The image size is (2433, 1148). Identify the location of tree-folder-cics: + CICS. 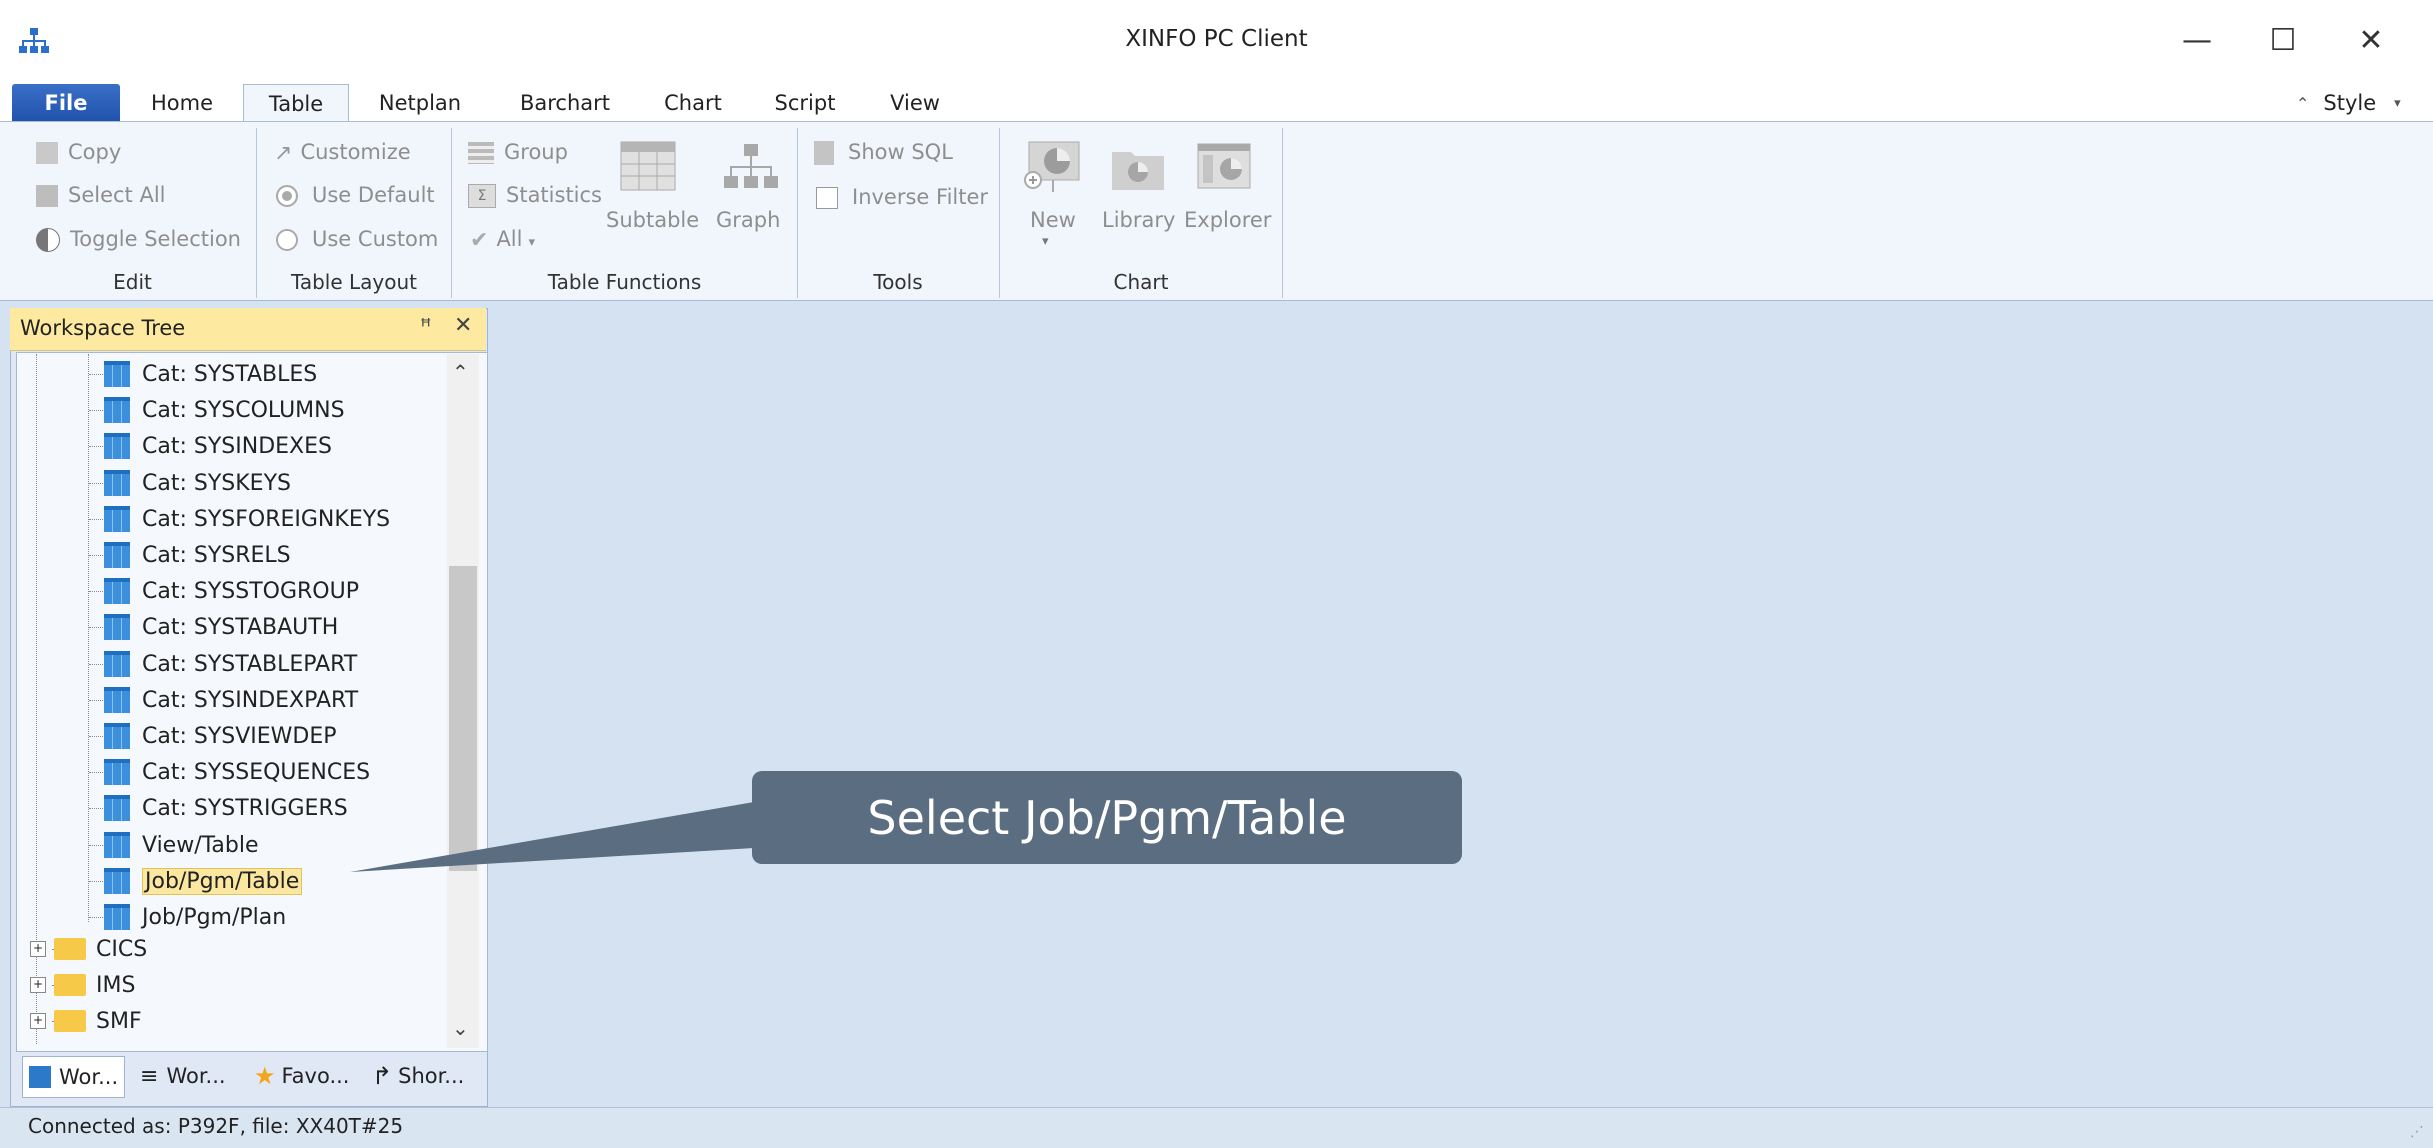
(88, 949).